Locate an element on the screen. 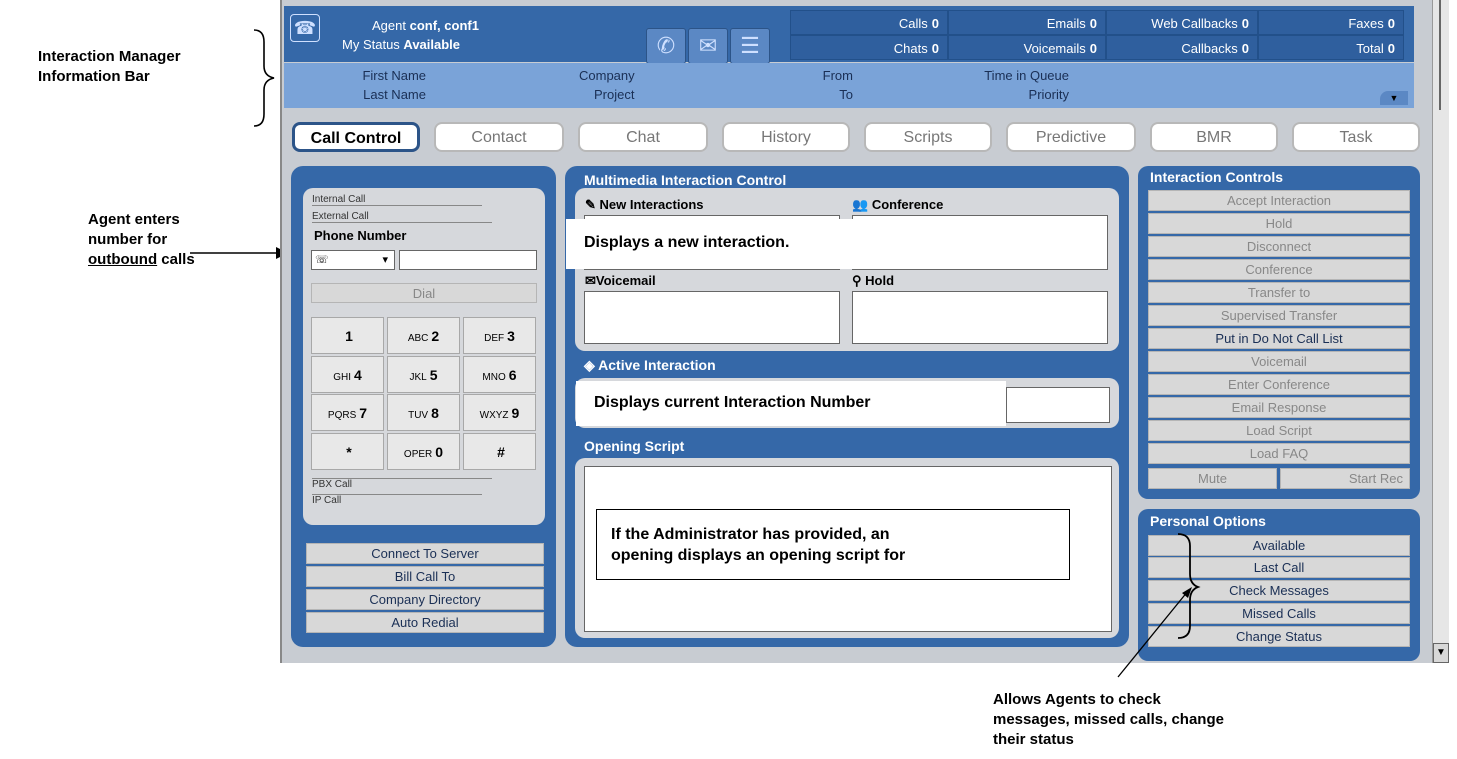 The height and width of the screenshot is (759, 1457). counter-calls: Calls 0 is located at coordinates (869, 22).